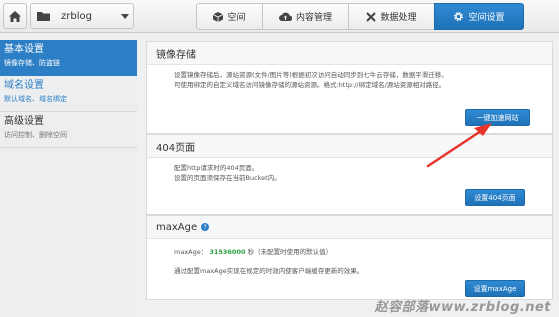  Describe the element at coordinates (35, 99) in the screenshot. I see `sidebar-item-subtitle: 默认域名、域名绑定` at that location.